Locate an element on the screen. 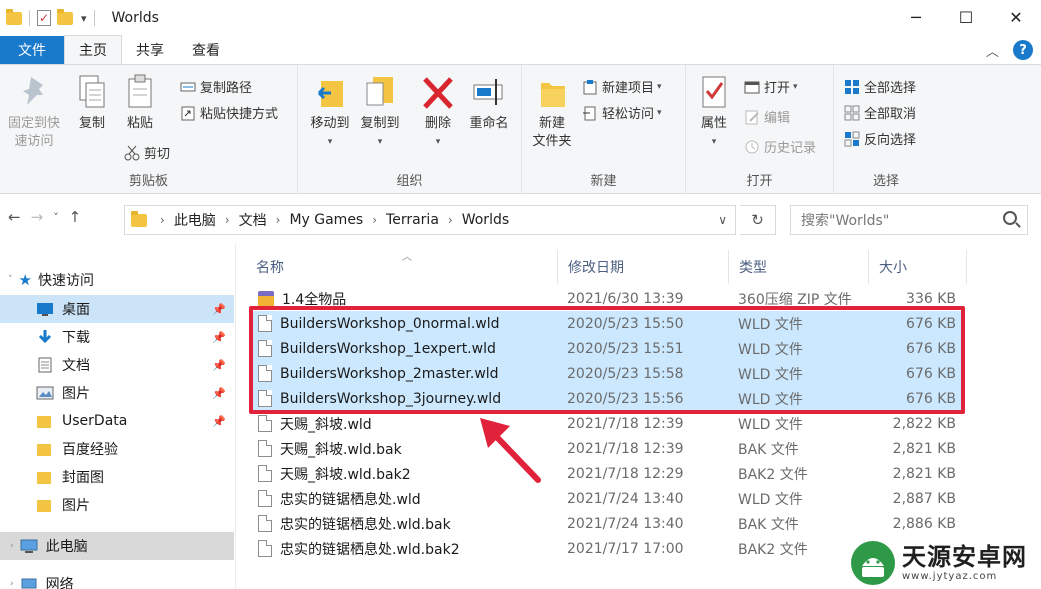 The width and height of the screenshot is (1041, 589). select-group: 全部选择 全部取消 反向选择 选择 is located at coordinates (886, 129).